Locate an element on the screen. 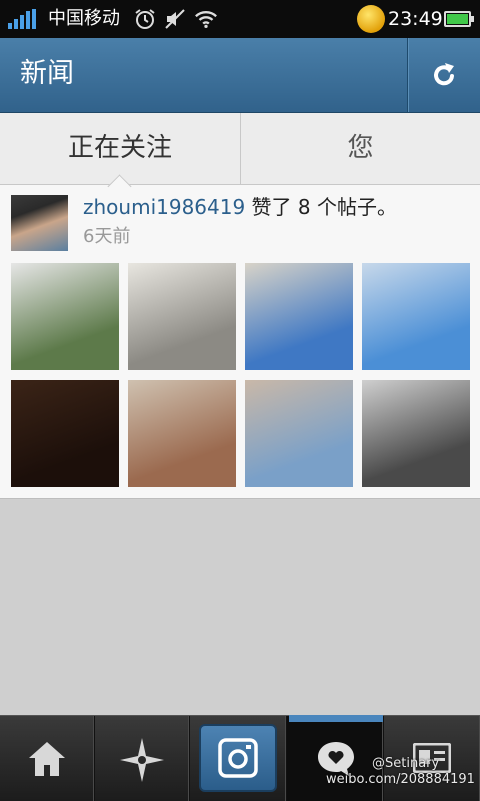  photo-statue-park is located at coordinates (65, 316).